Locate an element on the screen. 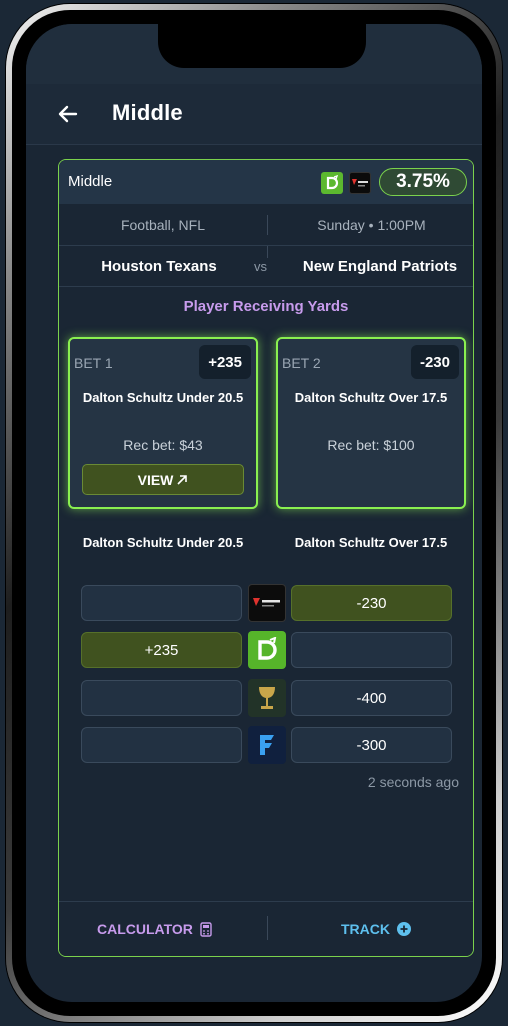 The width and height of the screenshot is (508, 1026). bet-label: BET 1 is located at coordinates (93, 363).